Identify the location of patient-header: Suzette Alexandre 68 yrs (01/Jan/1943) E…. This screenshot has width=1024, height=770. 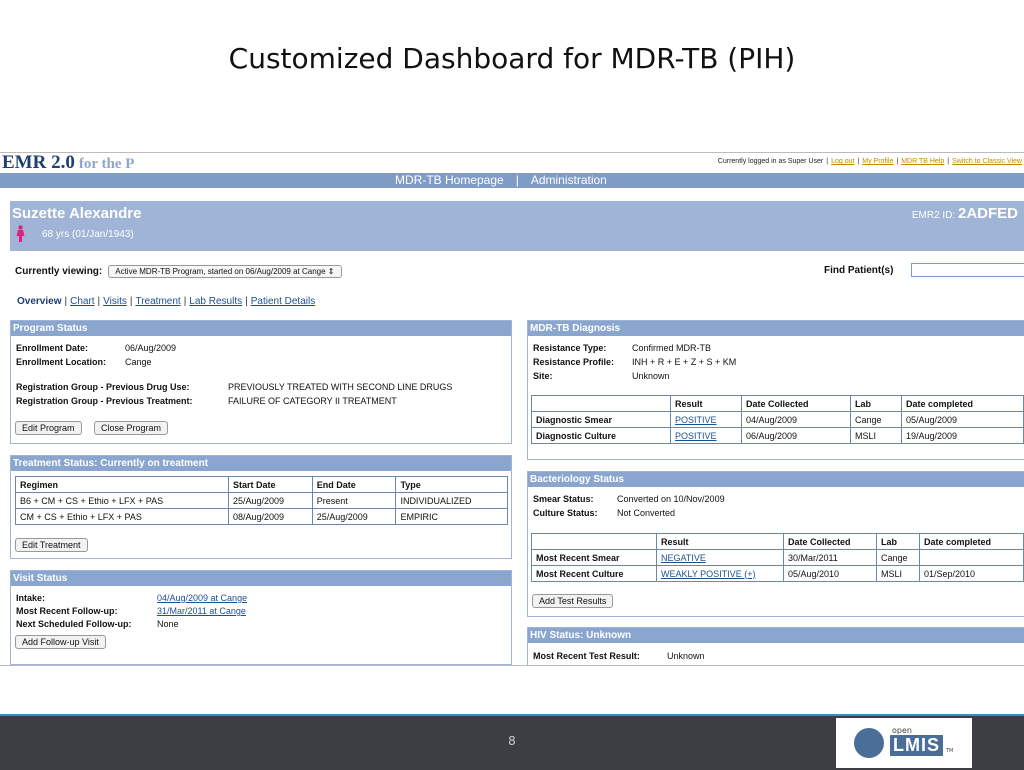
(517, 226).